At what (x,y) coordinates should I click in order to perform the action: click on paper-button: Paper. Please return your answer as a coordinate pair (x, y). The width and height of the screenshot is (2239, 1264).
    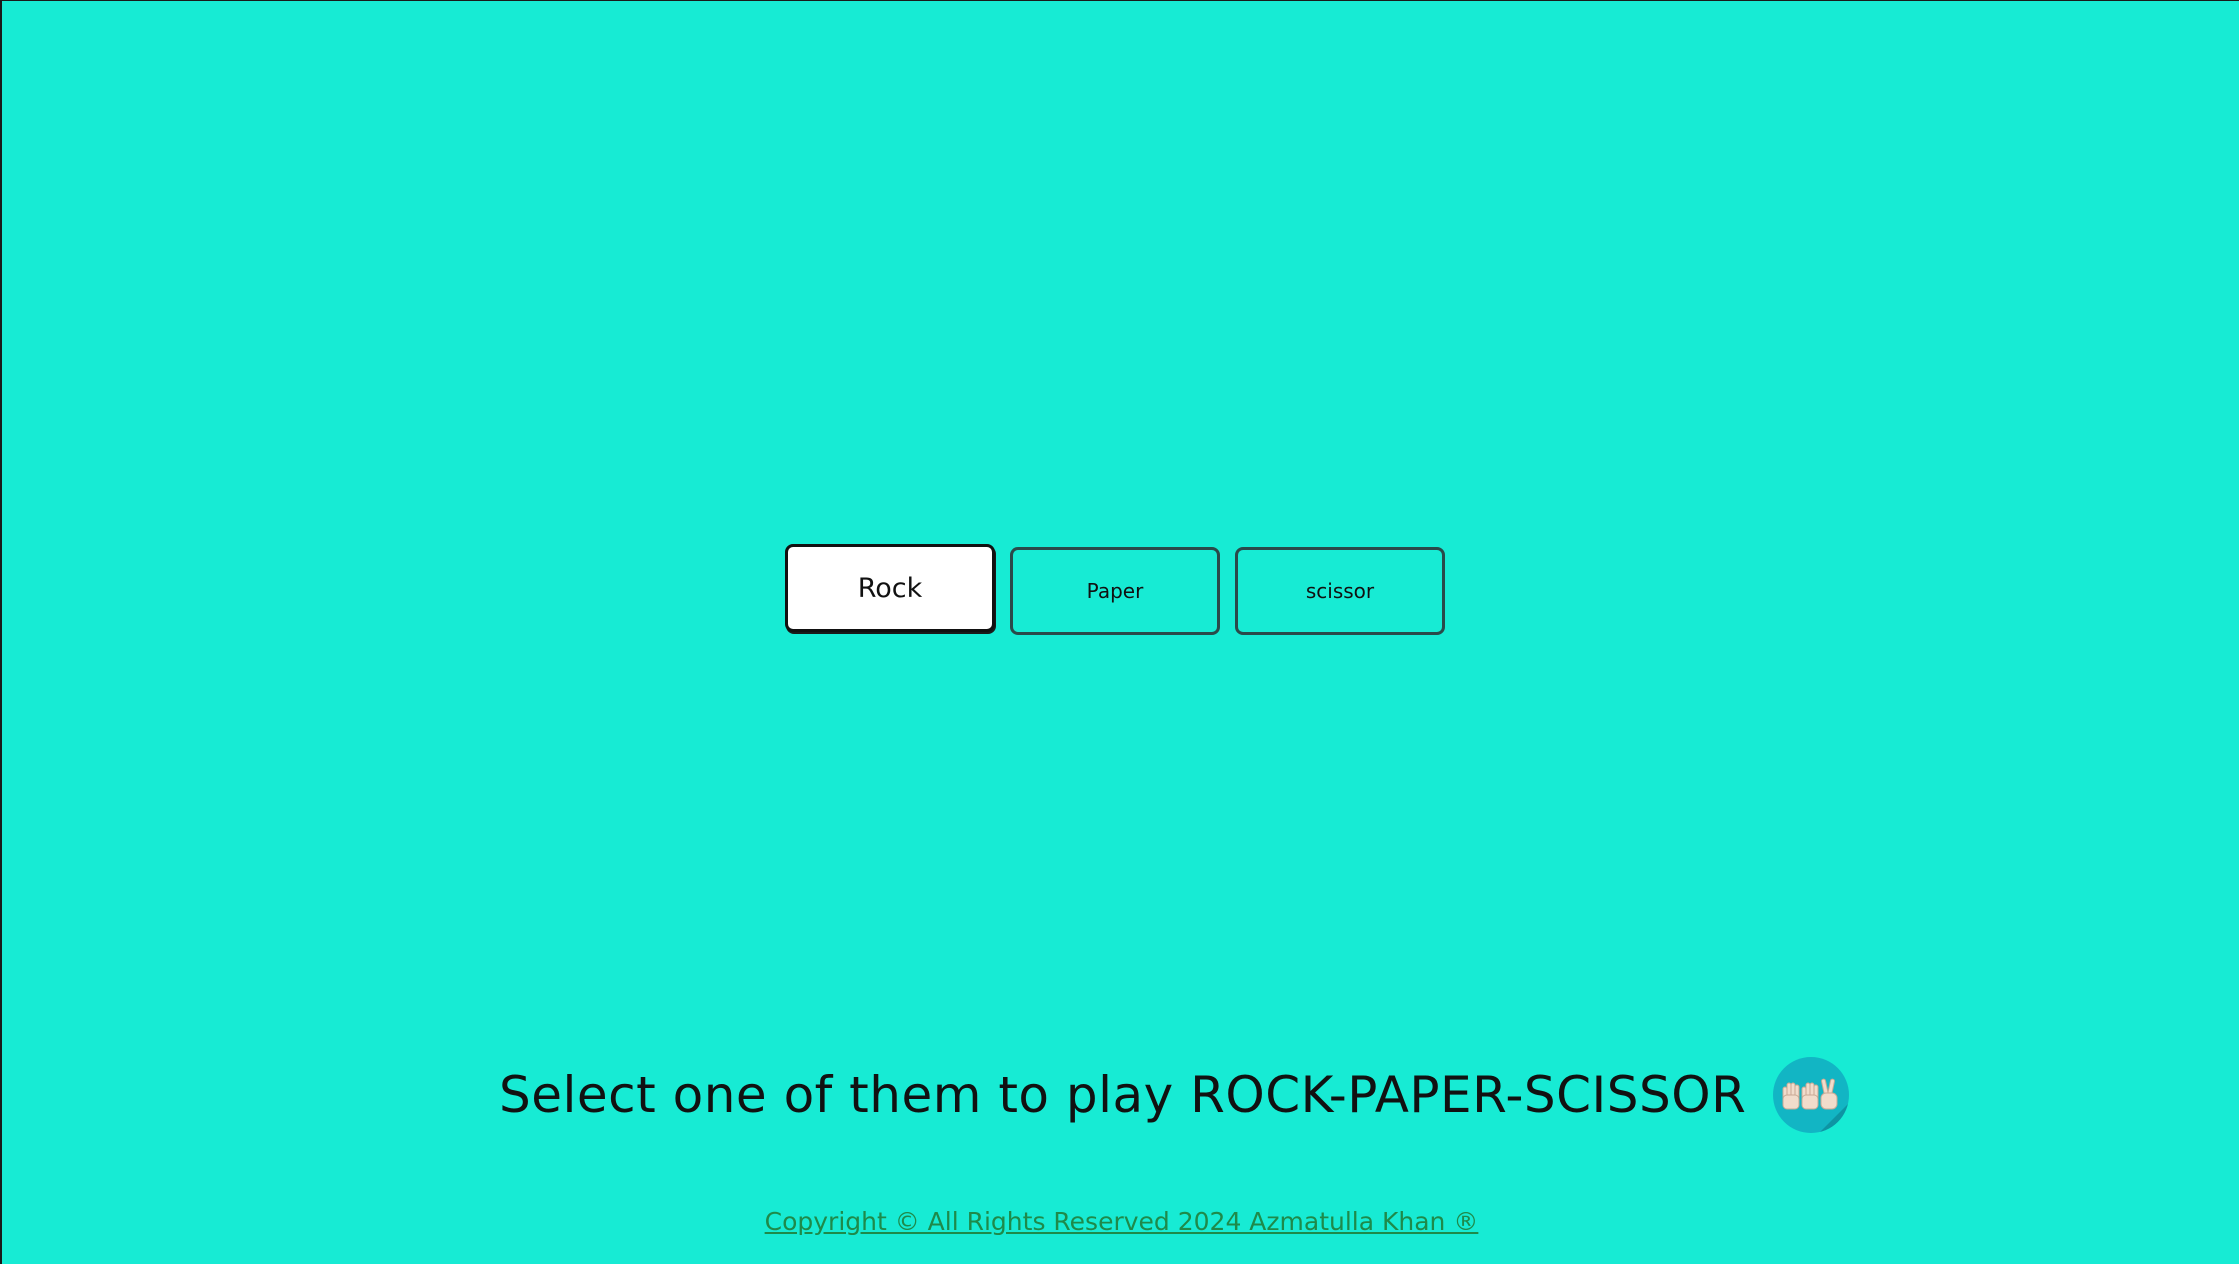
    Looking at the image, I should click on (1115, 591).